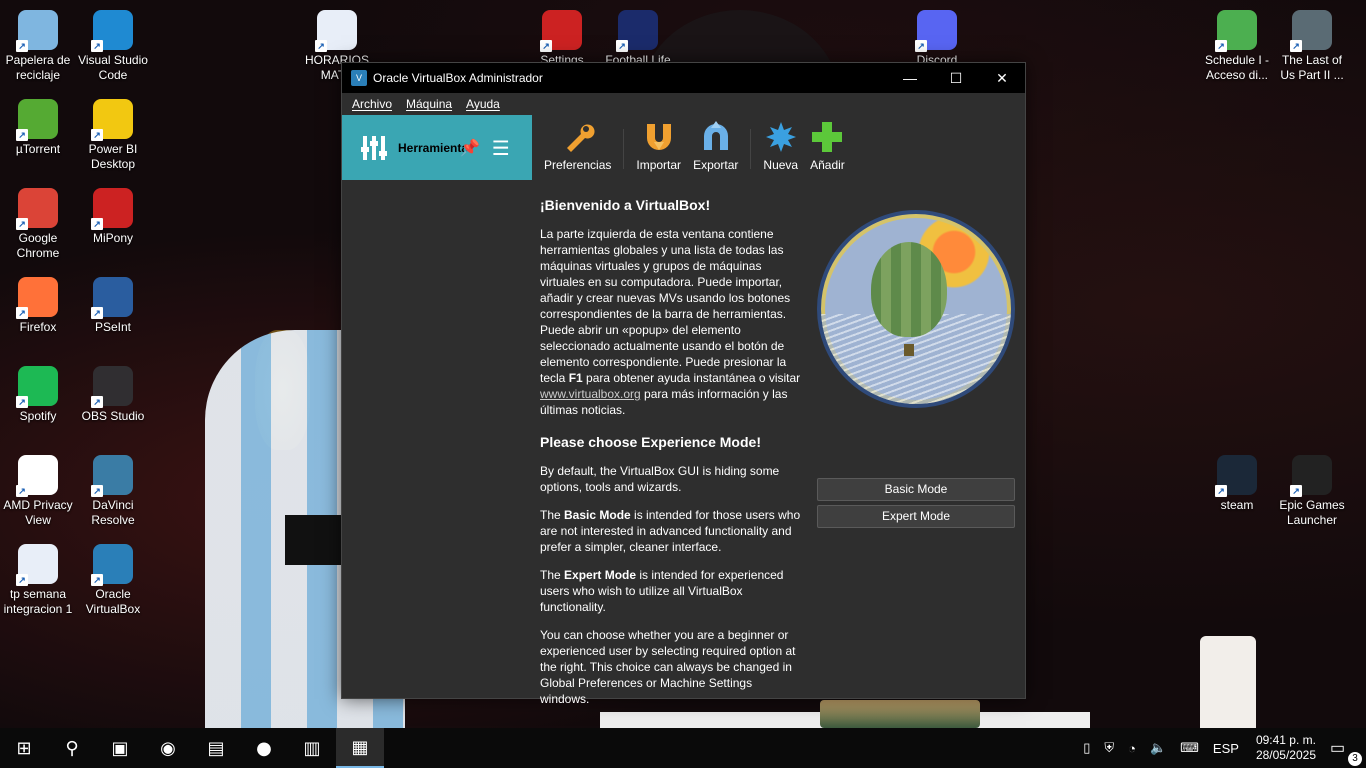 Image resolution: width=1366 pixels, height=768 pixels. I want to click on desktop-icon: ↗ OBS Studio, so click(113, 392).